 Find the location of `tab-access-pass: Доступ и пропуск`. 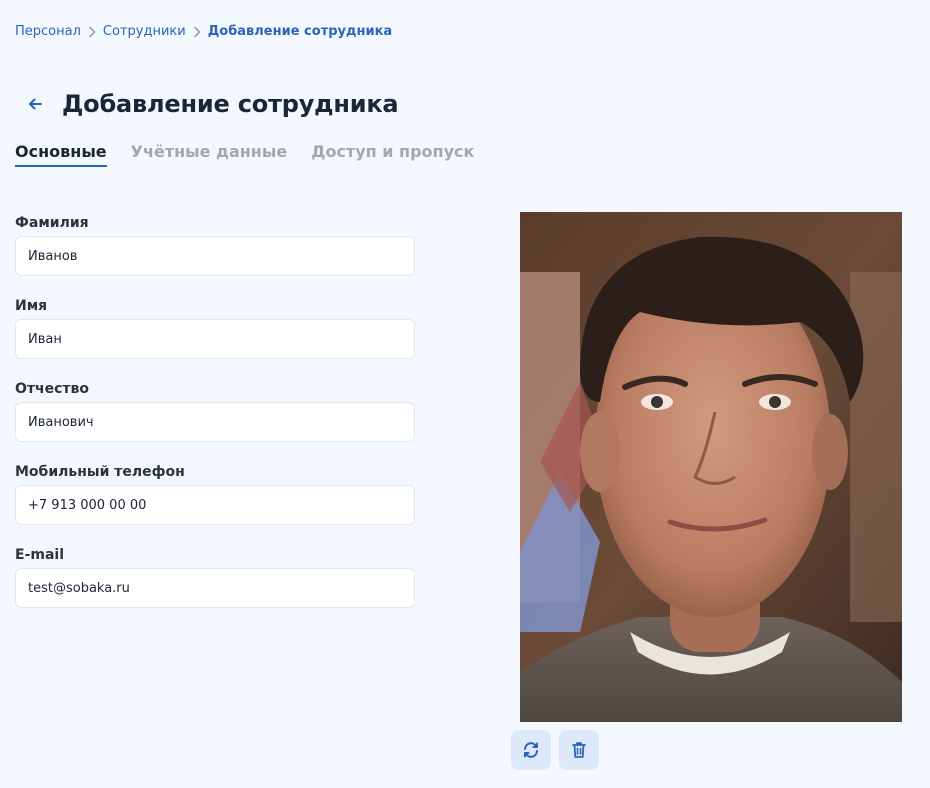

tab-access-pass: Доступ и пропуск is located at coordinates (392, 154).